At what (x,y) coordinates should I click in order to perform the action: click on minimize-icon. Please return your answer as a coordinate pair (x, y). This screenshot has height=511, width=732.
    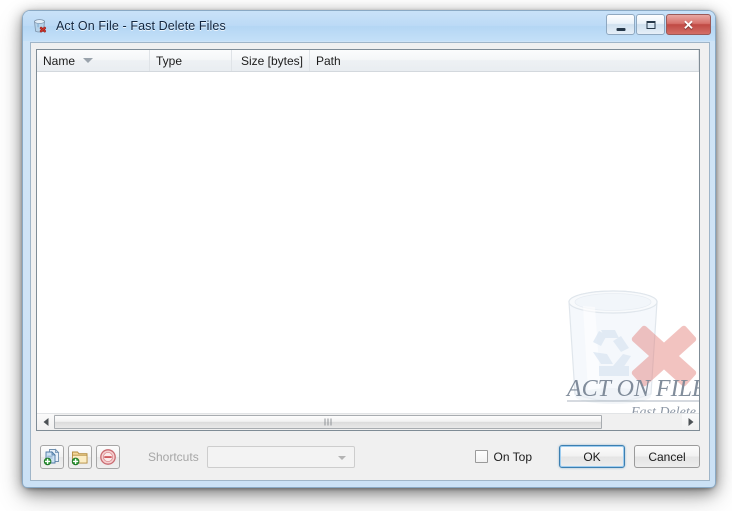
    Looking at the image, I should click on (620, 29).